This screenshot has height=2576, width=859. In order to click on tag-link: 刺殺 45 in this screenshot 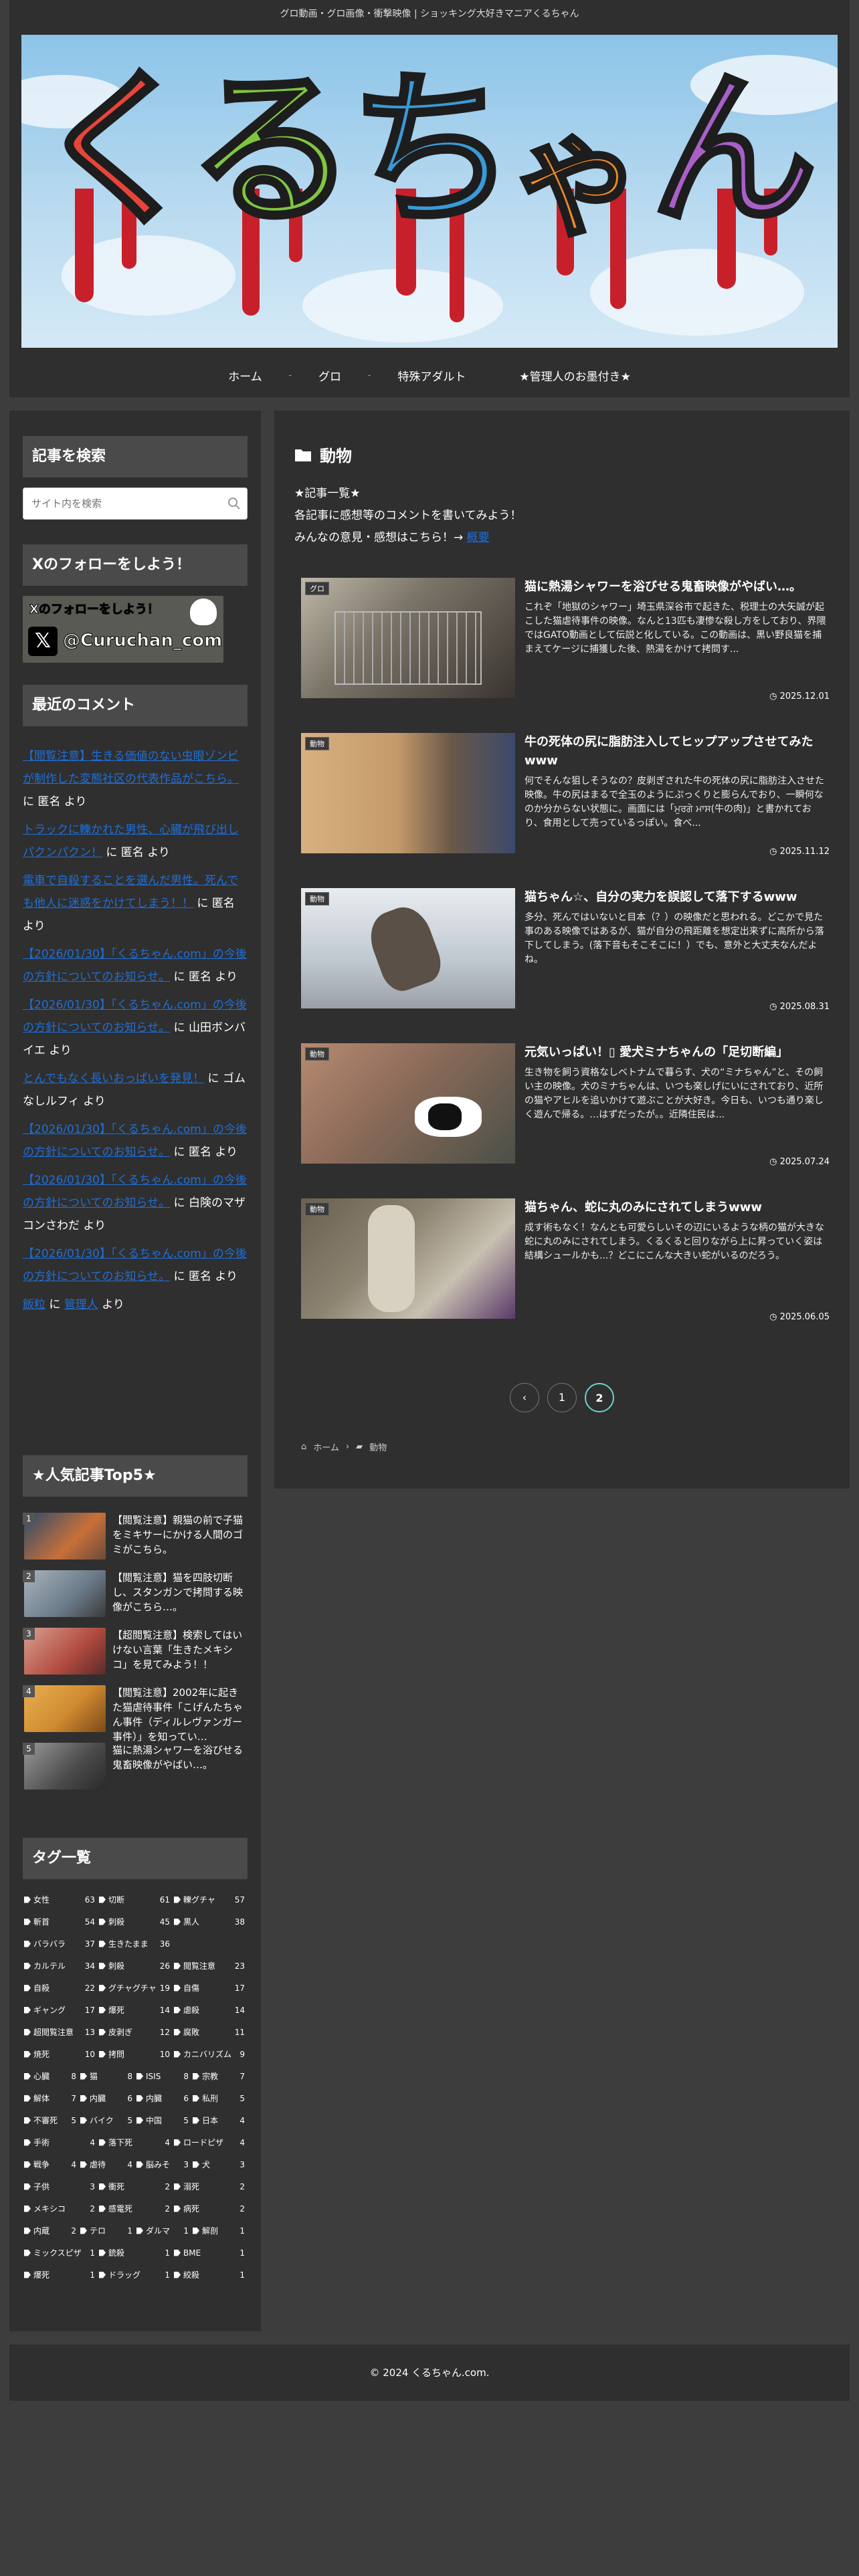, I will do `click(136, 1922)`.